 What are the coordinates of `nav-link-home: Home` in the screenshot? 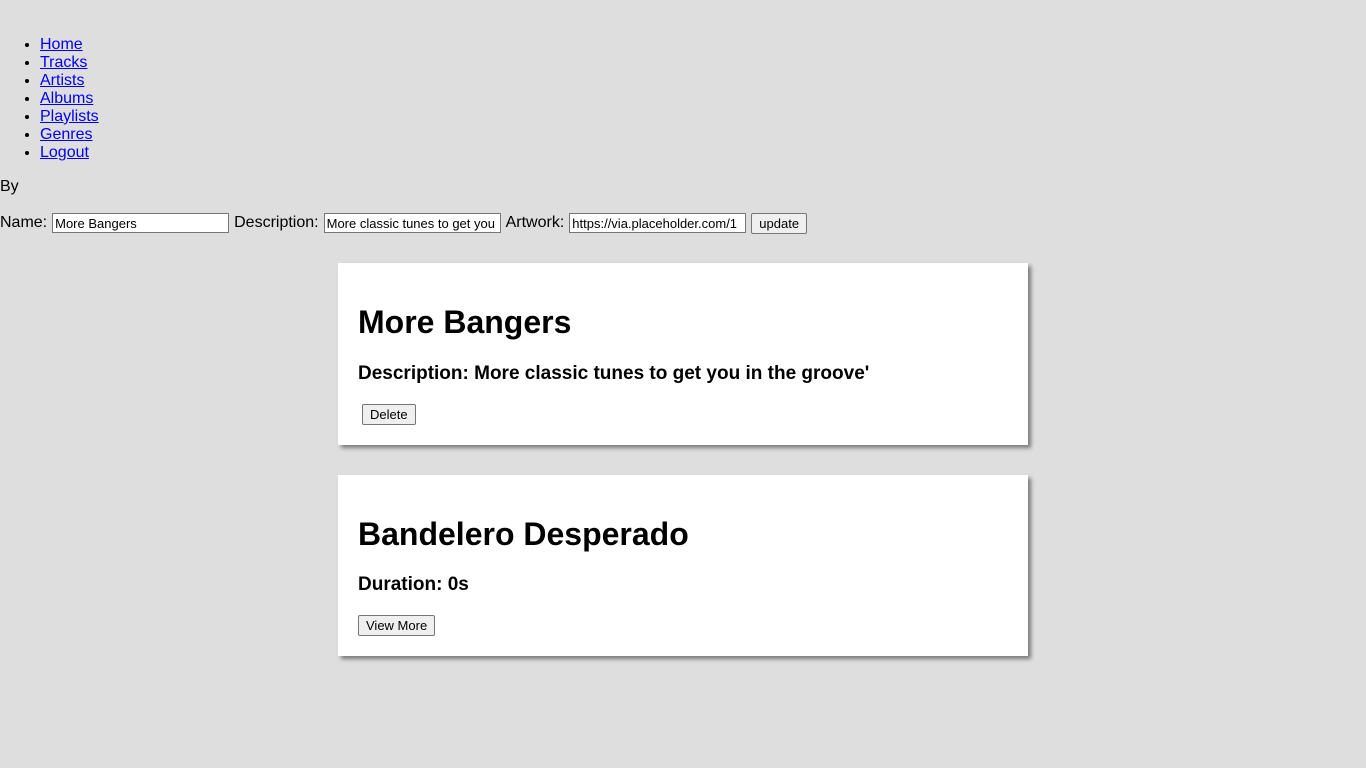 It's located at (61, 44).